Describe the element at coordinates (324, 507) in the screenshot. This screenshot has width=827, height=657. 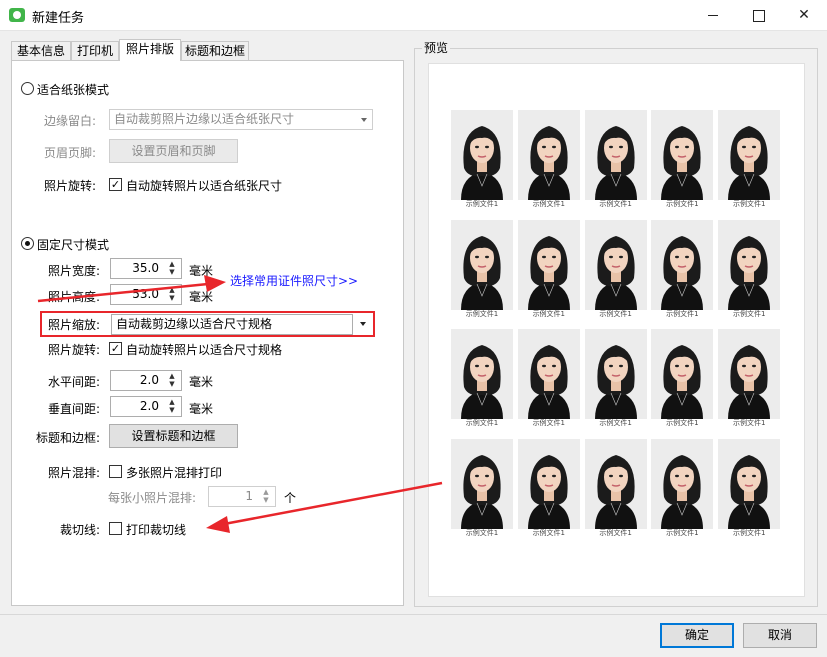
I see `arrow-to-cut-line` at that location.